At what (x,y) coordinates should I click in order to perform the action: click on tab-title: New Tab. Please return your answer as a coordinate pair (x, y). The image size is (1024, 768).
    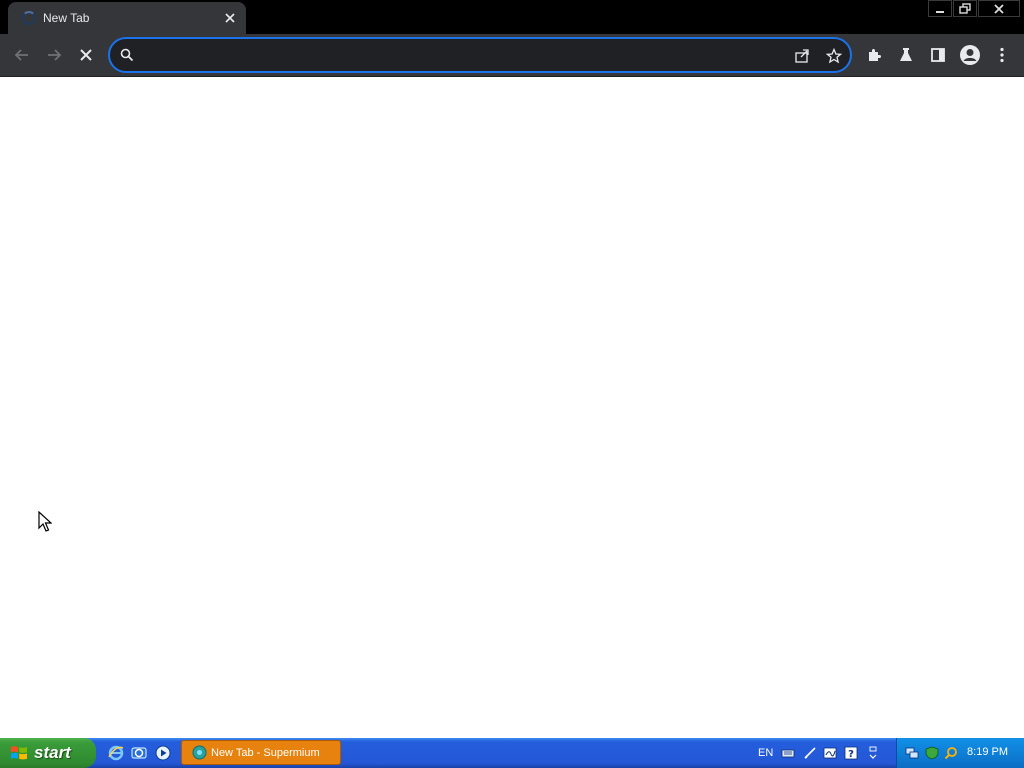
    Looking at the image, I should click on (66, 18).